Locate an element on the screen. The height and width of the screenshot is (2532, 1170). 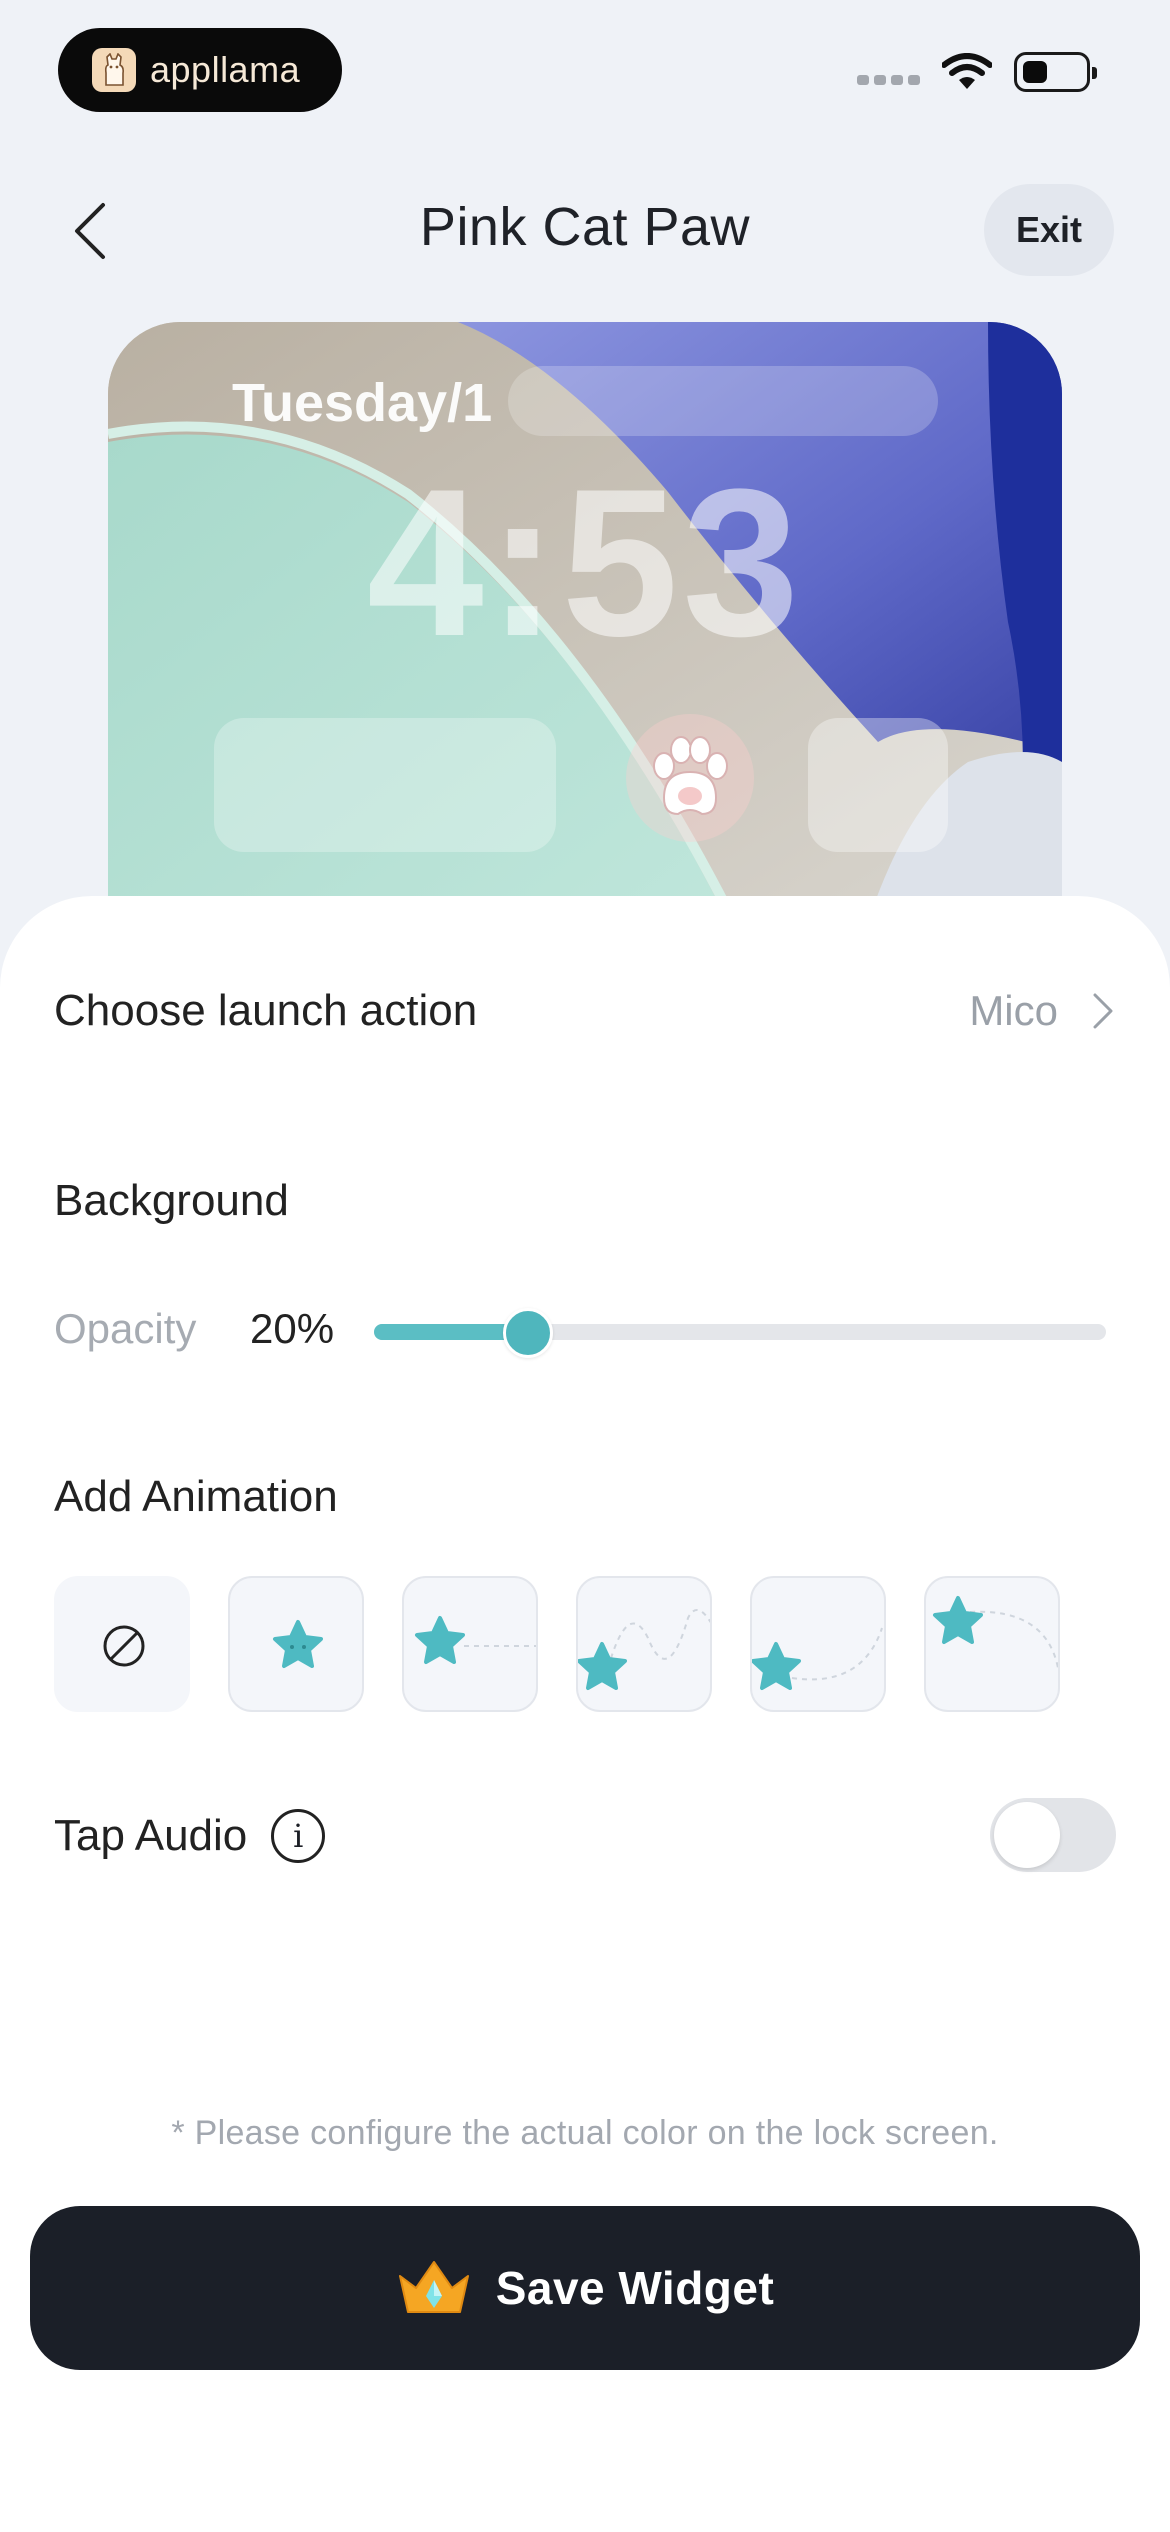
animation-option-none is located at coordinates (122, 1644).